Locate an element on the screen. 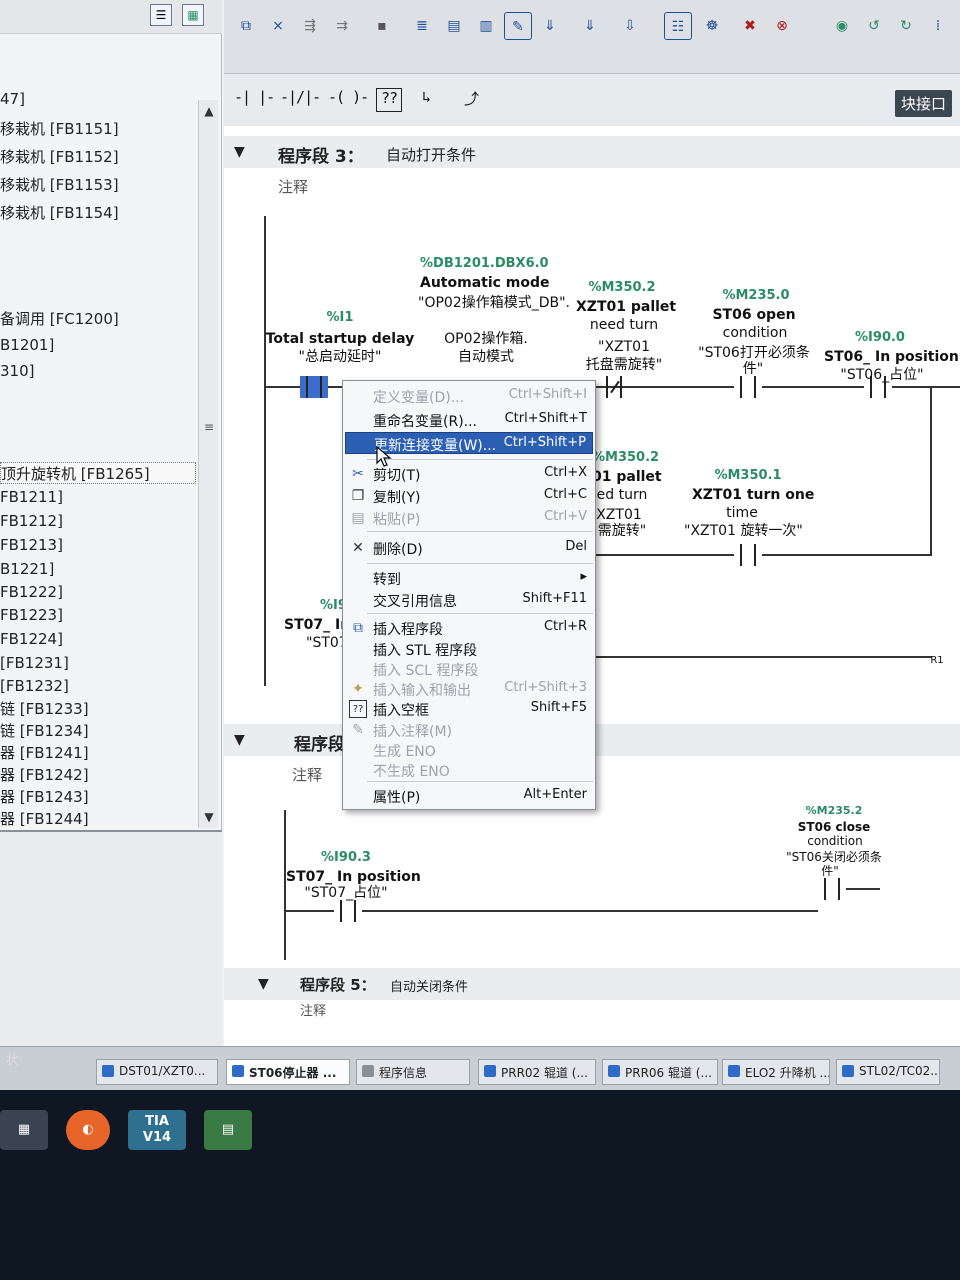 This screenshot has height=1280, width=960. taskbar-explorer-icon: ▤ is located at coordinates (228, 1130).